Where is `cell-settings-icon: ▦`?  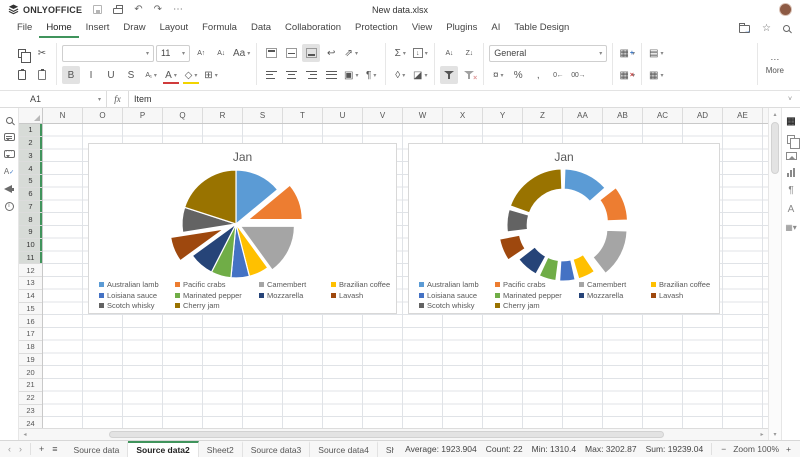 cell-settings-icon: ▦ is located at coordinates (790, 121).